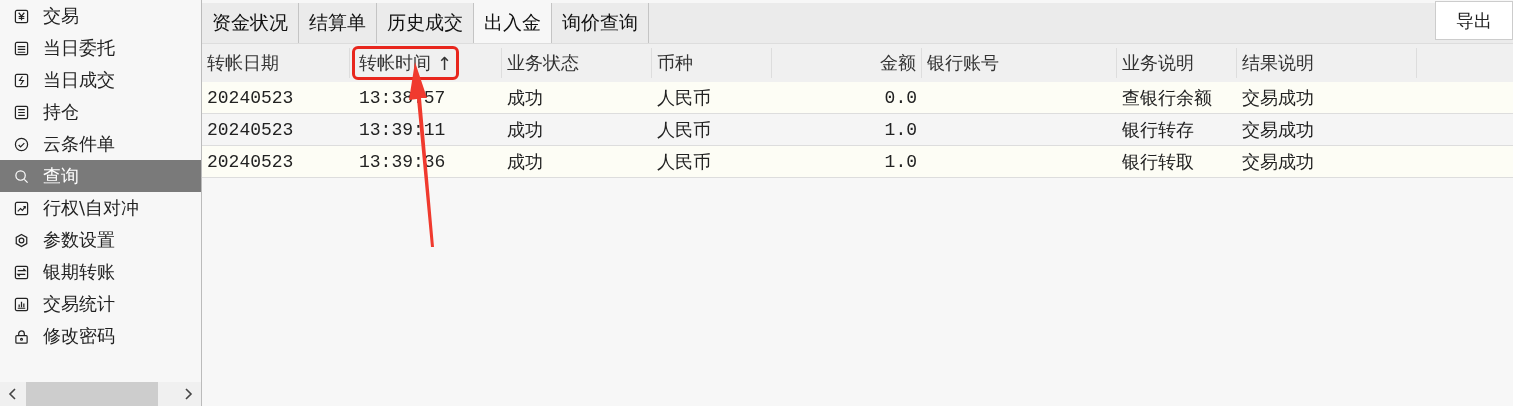 Image resolution: width=1513 pixels, height=406 pixels. I want to click on transfer-icon, so click(21, 272).